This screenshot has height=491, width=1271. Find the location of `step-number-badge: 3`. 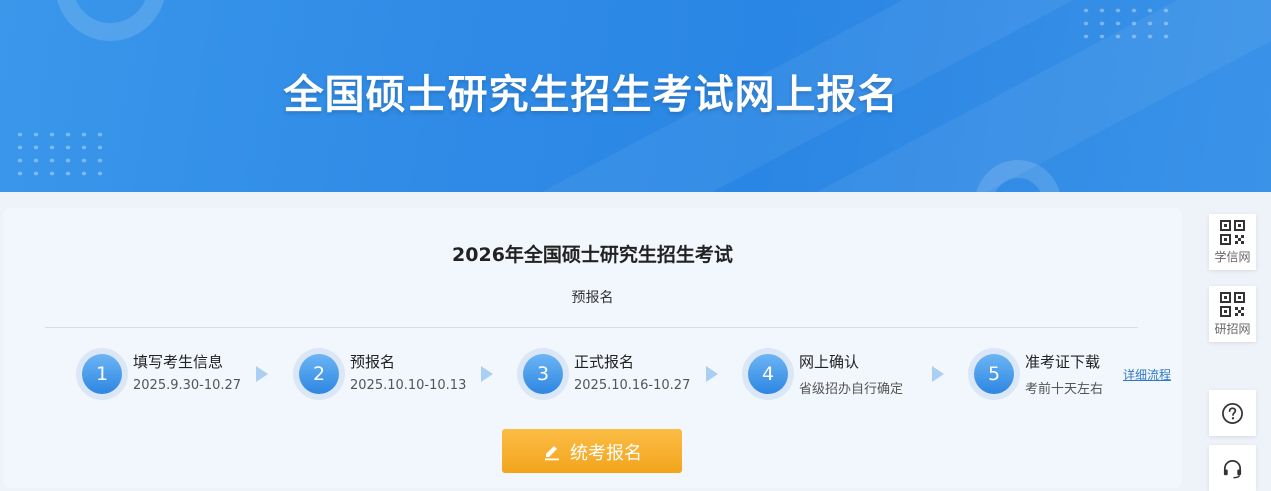

step-number-badge: 3 is located at coordinates (543, 374).